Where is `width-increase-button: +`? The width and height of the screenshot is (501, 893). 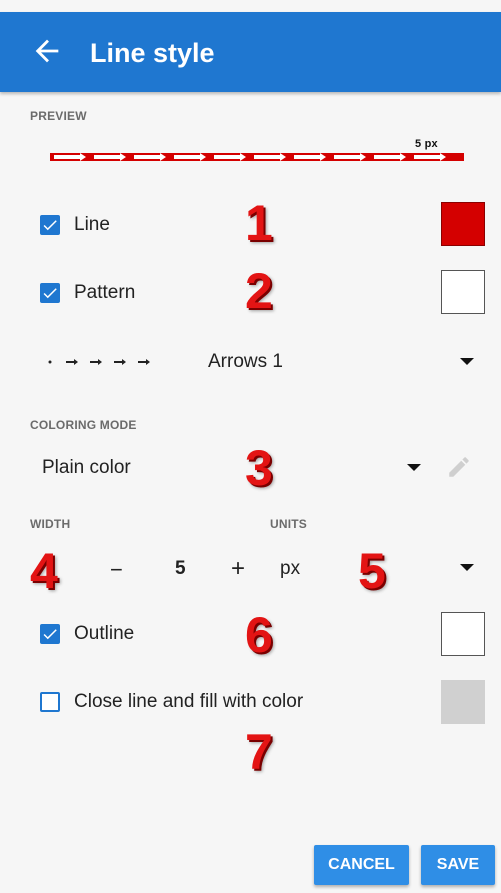
width-increase-button: + is located at coordinates (238, 569).